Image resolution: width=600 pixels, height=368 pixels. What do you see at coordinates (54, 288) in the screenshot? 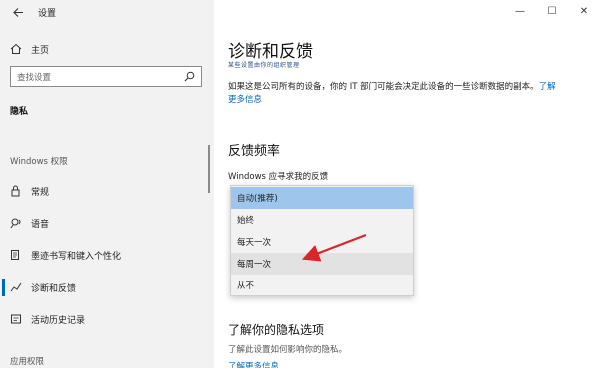
I see `sidebar-item-label: 诊断和反馈` at bounding box center [54, 288].